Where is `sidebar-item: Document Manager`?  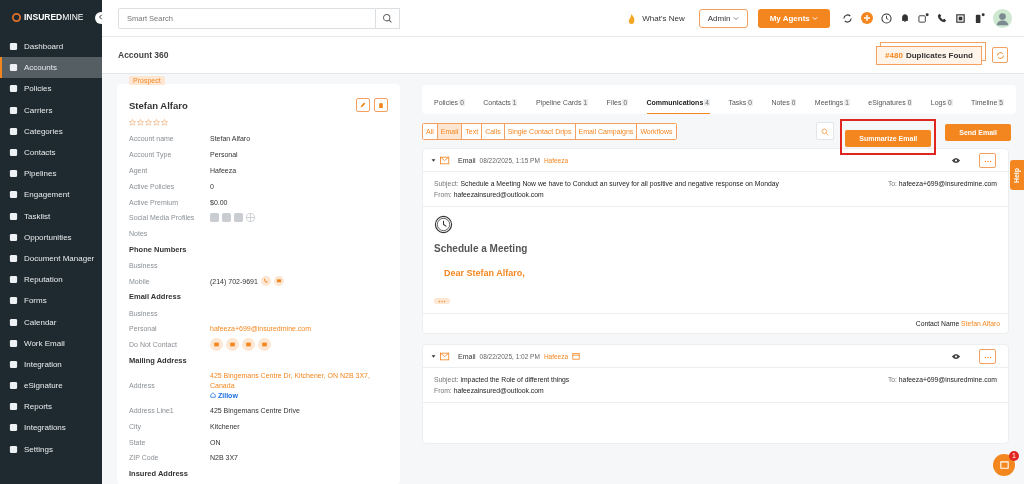 sidebar-item: Document Manager is located at coordinates (51, 258).